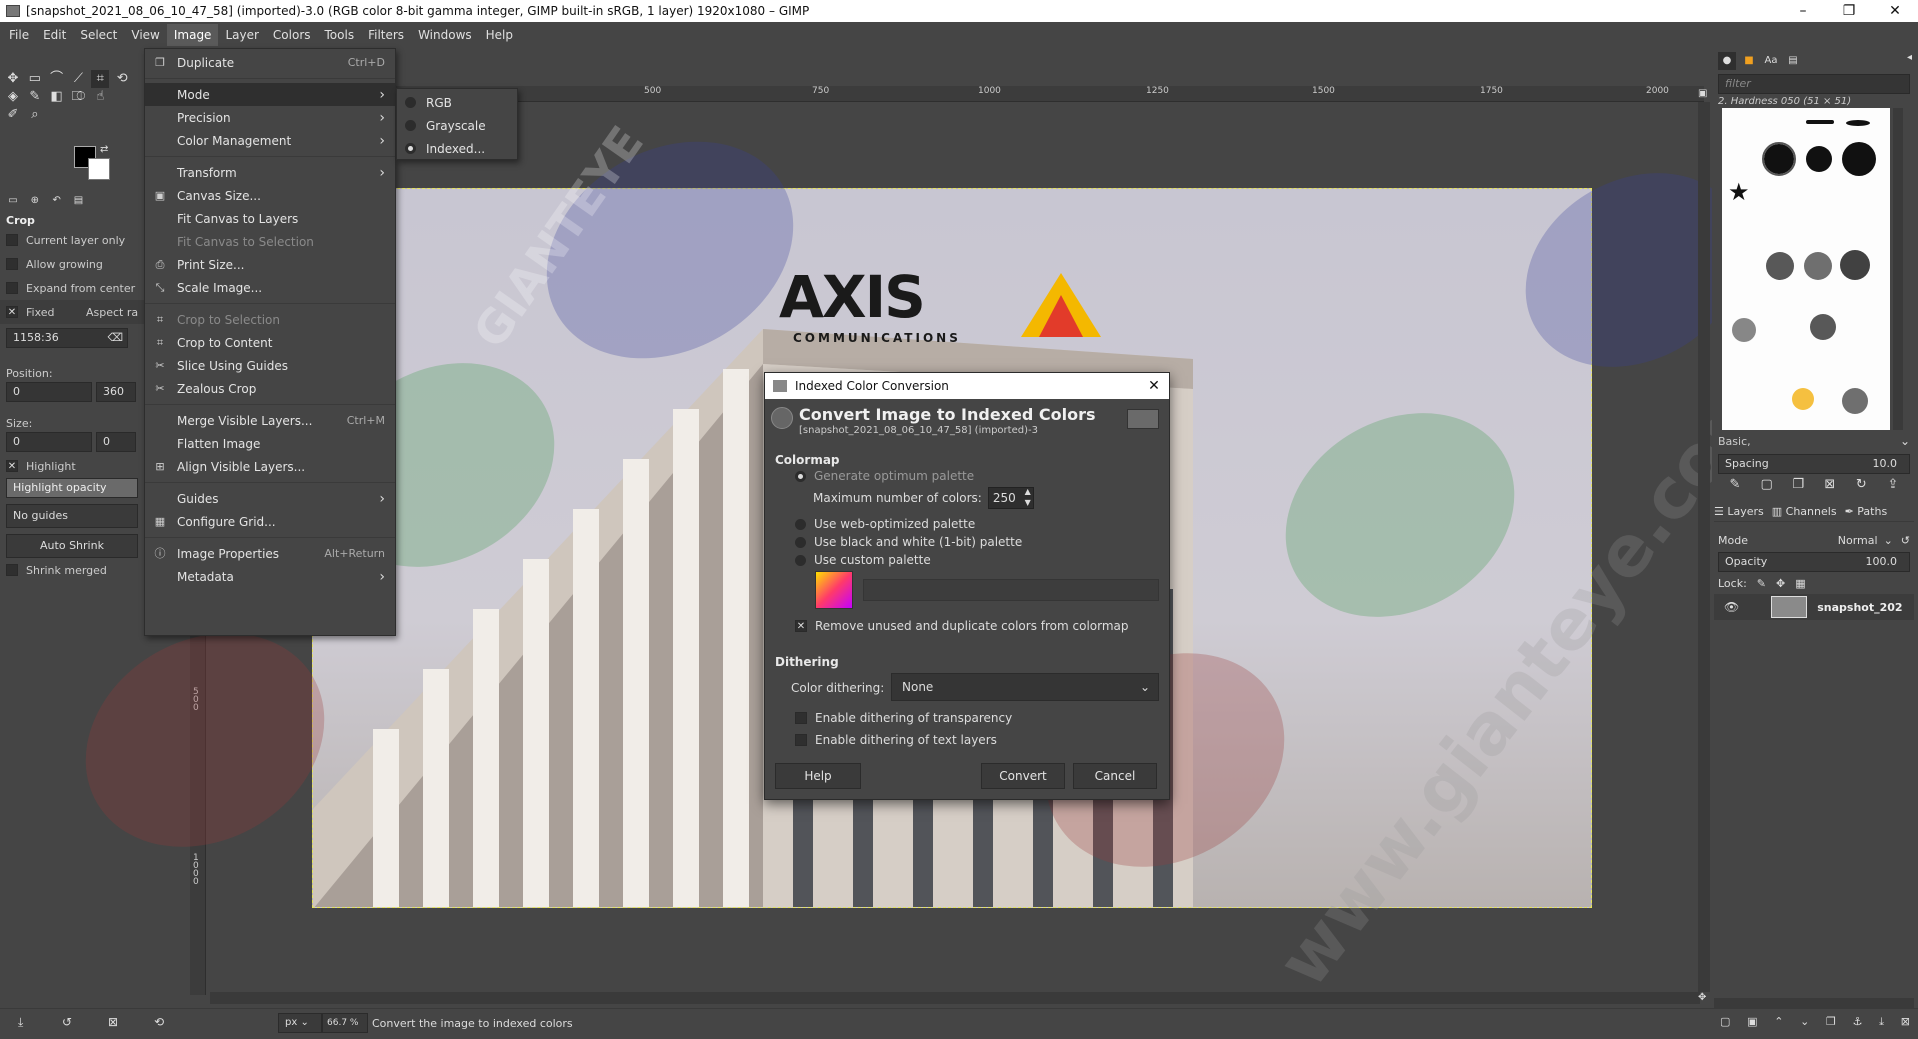  I want to click on horizontal-scrollbar, so click(955, 998).